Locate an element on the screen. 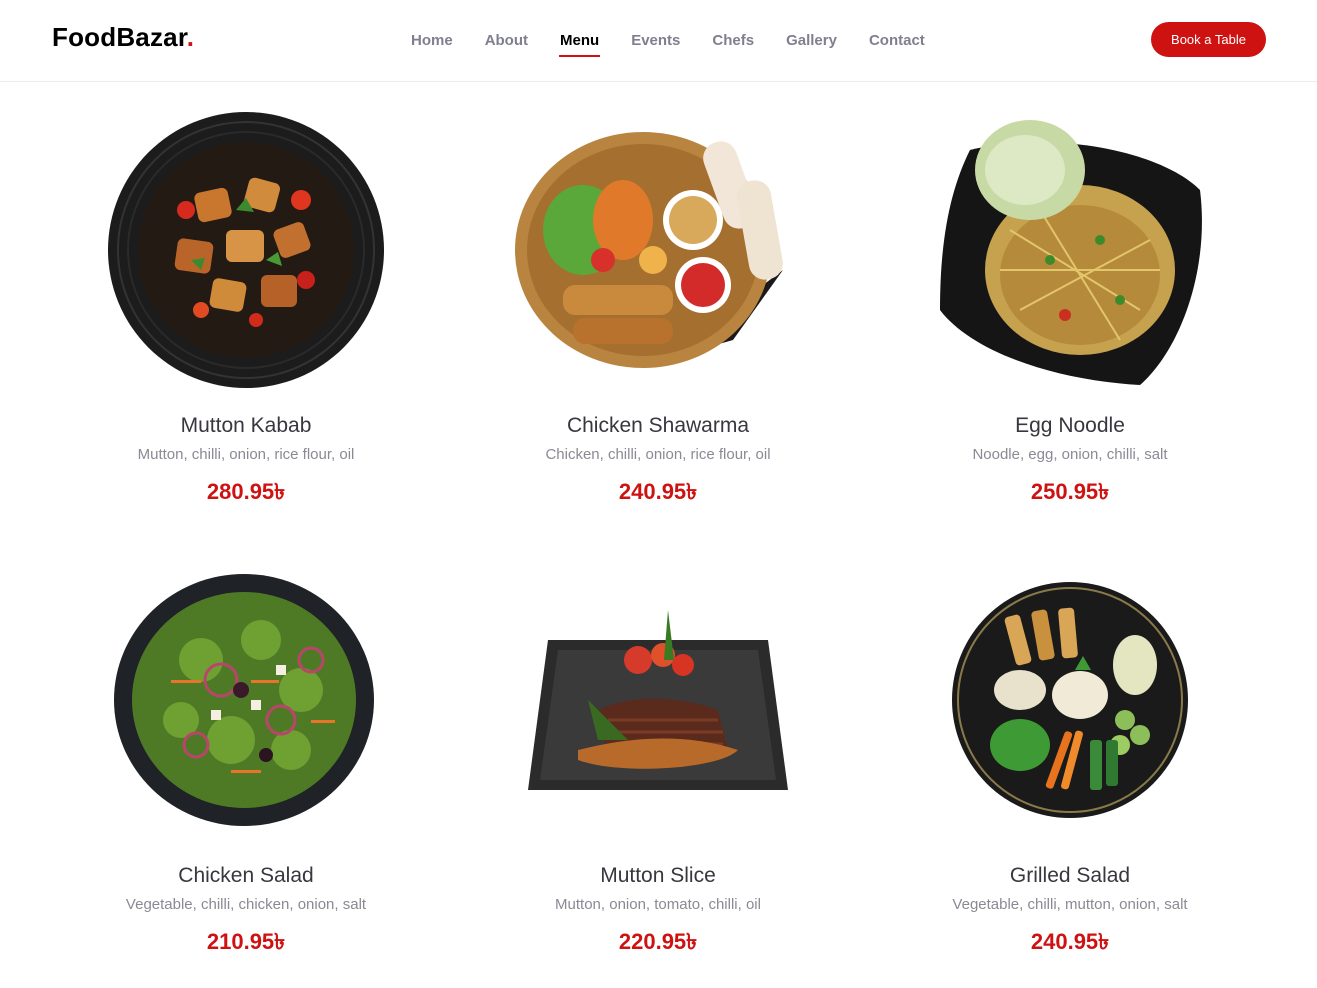  nav-gallery: Gallery is located at coordinates (811, 40).